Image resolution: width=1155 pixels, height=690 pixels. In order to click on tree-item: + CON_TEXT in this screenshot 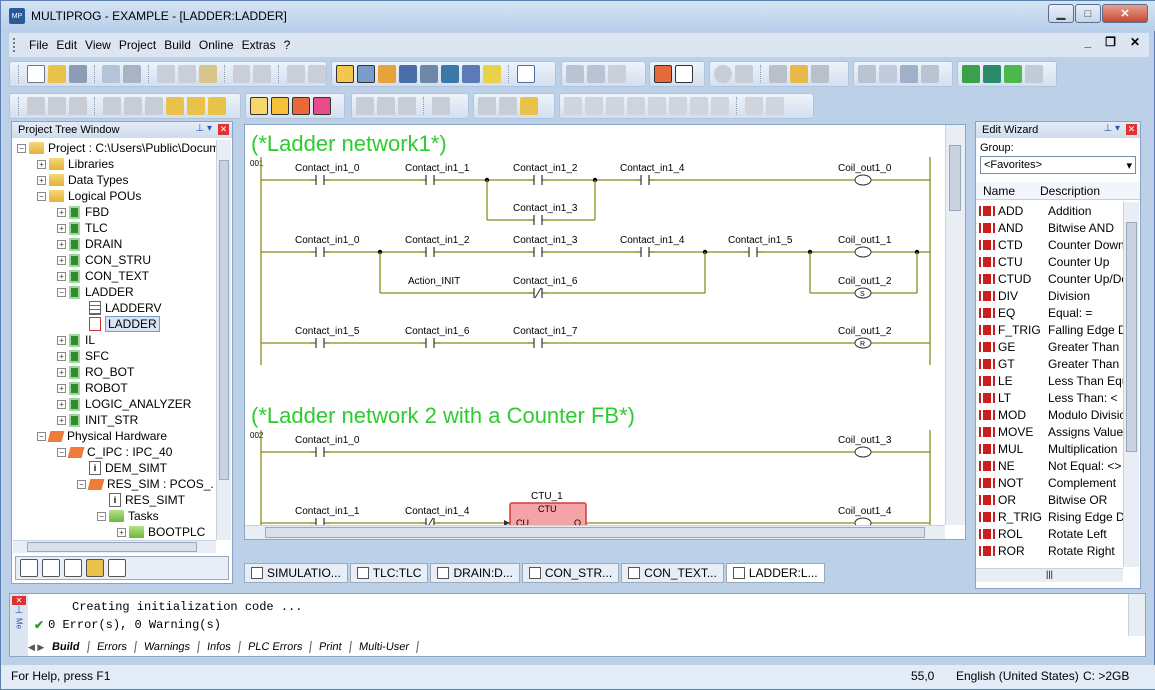, I will do `click(120, 276)`.